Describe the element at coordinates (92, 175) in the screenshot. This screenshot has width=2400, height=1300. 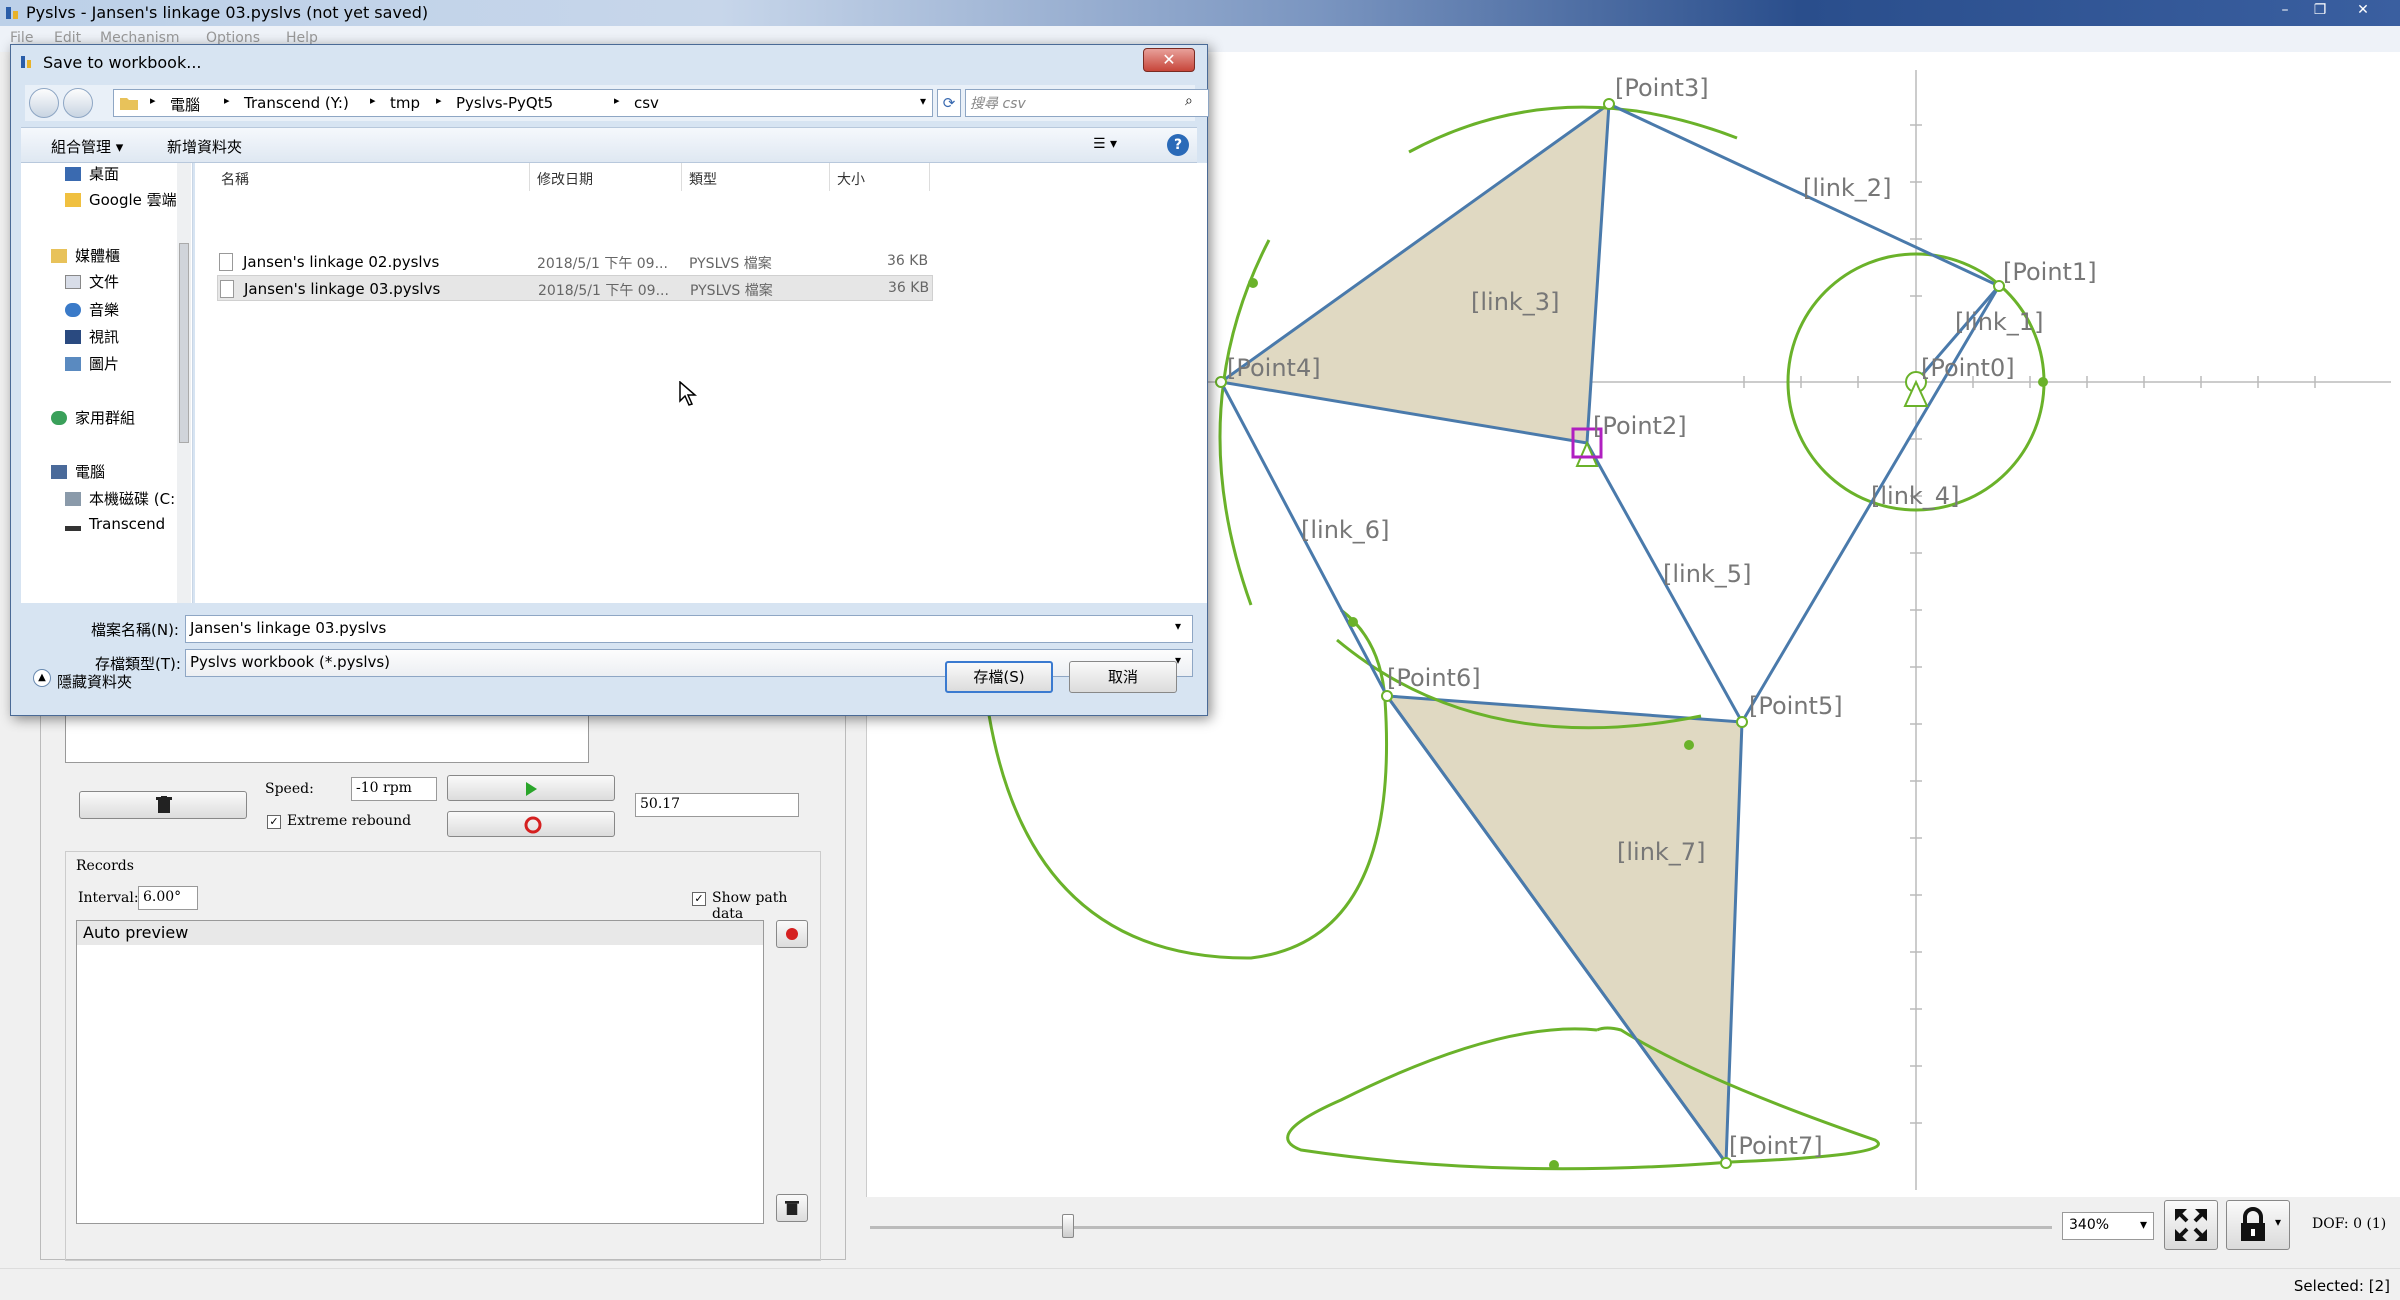
I see `nav-desktop: 桌面` at that location.